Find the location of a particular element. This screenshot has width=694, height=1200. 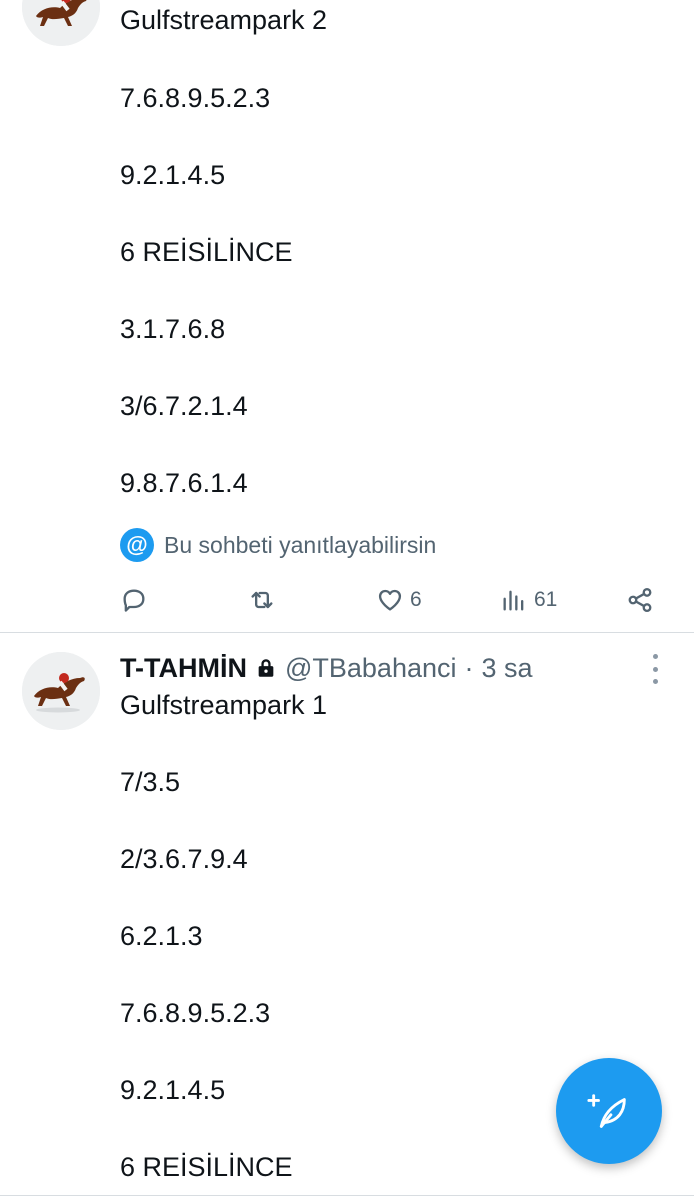

tweet-text-line: 7/3.5 is located at coordinates (150, 782).